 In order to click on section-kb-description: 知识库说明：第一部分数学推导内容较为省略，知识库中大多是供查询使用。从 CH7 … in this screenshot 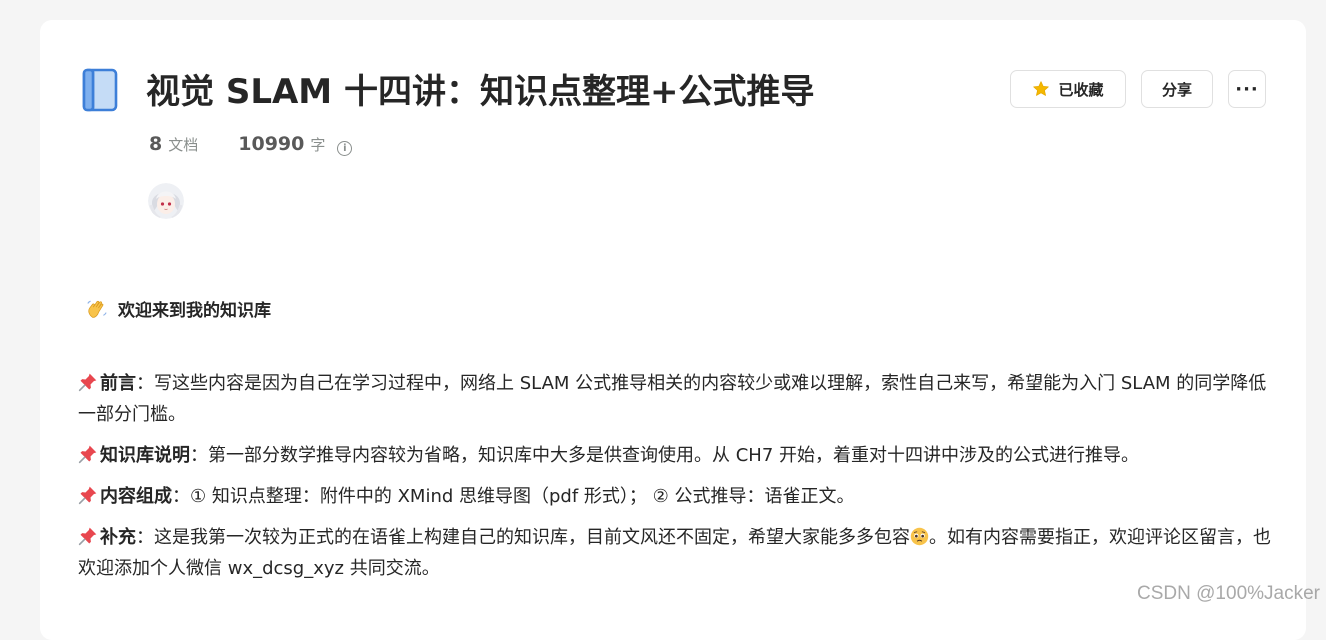, I will do `click(678, 455)`.